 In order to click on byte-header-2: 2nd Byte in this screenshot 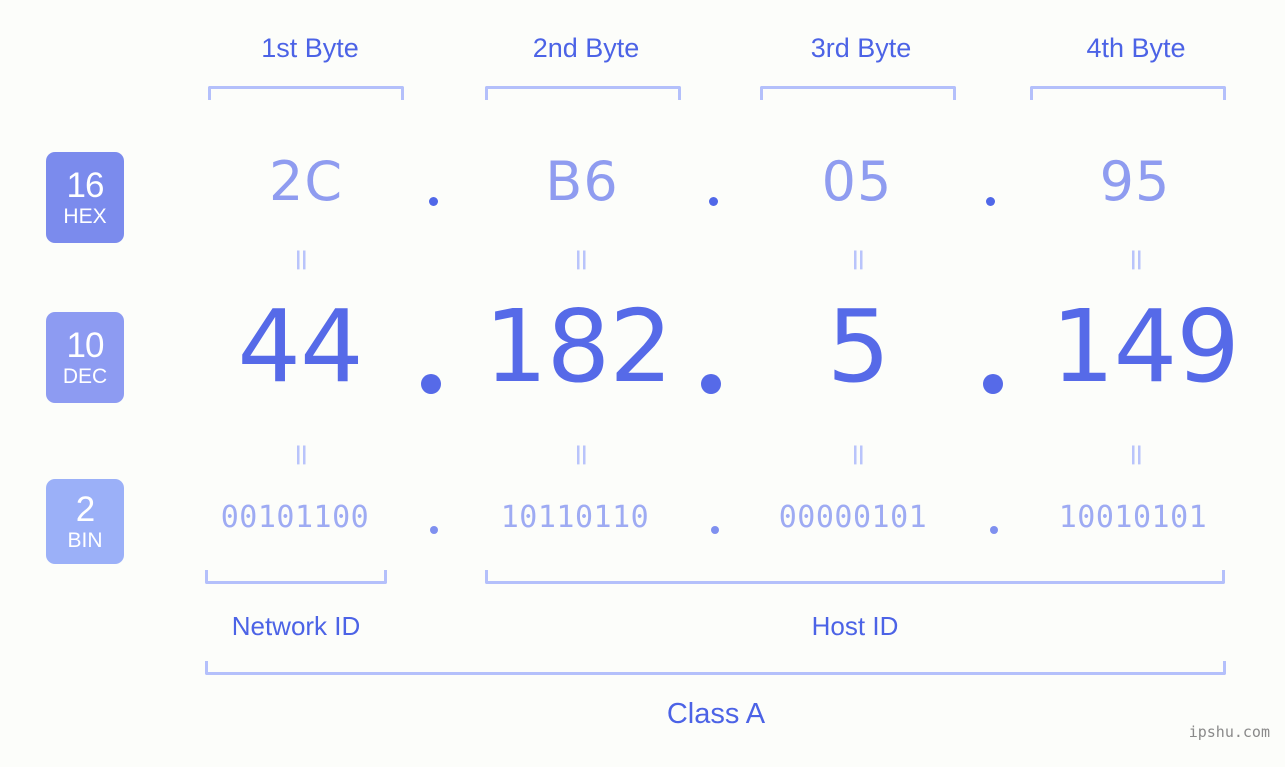, I will do `click(586, 48)`.